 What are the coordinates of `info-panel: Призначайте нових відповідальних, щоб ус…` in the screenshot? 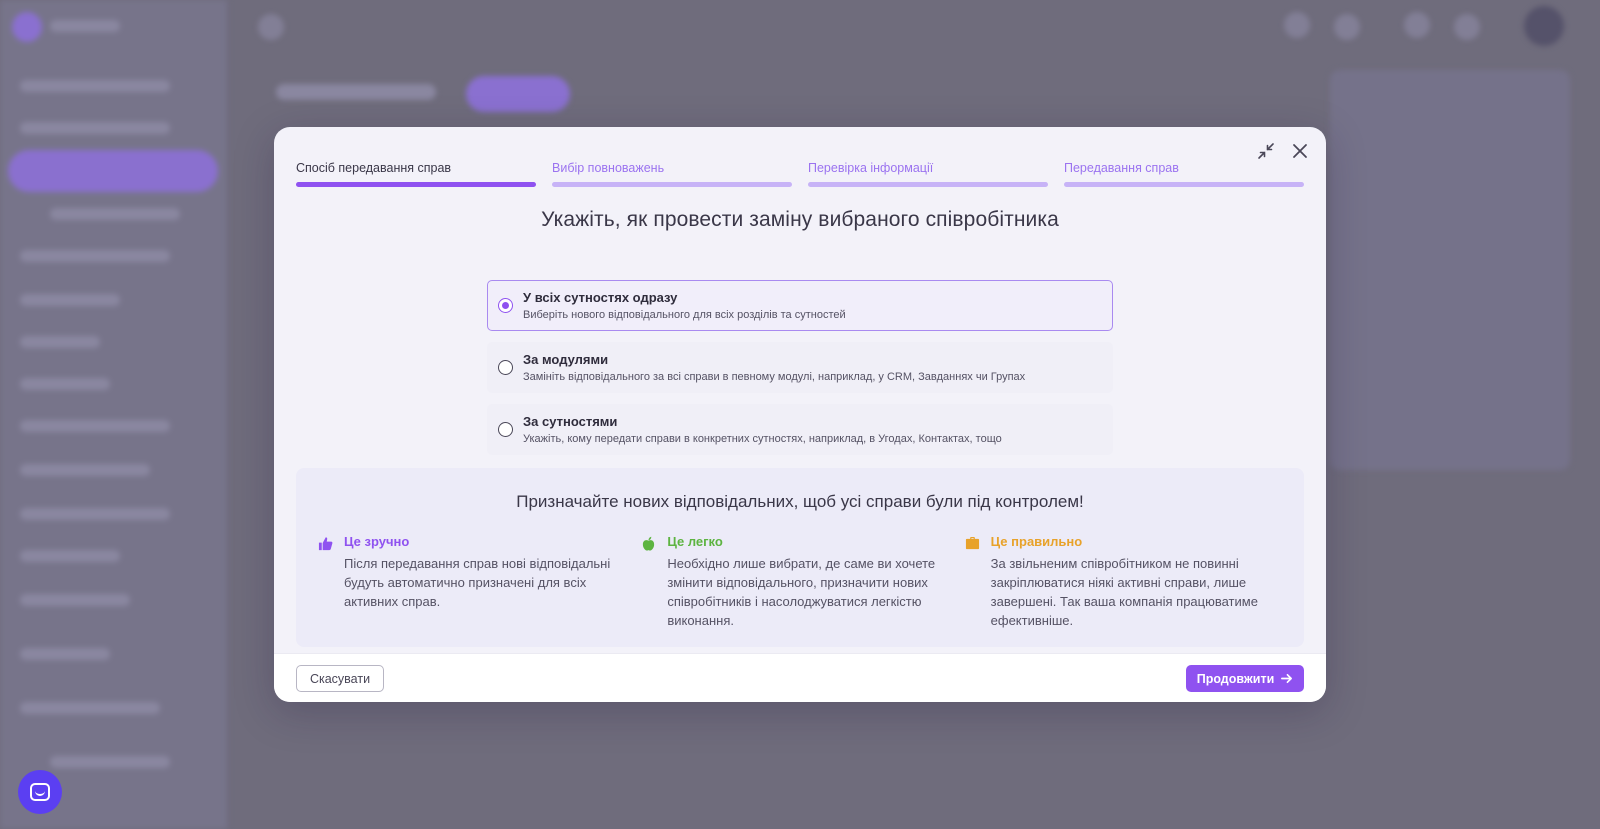 It's located at (800, 557).